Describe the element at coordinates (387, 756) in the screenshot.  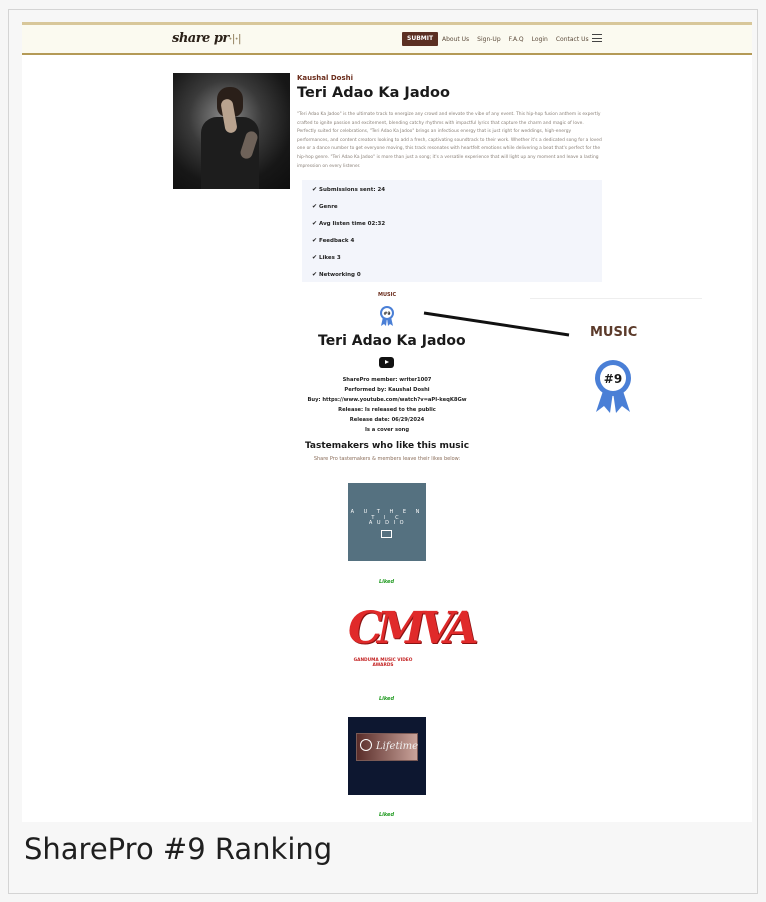
I see `tastemaker-card-lifetime: Lifetime` at that location.